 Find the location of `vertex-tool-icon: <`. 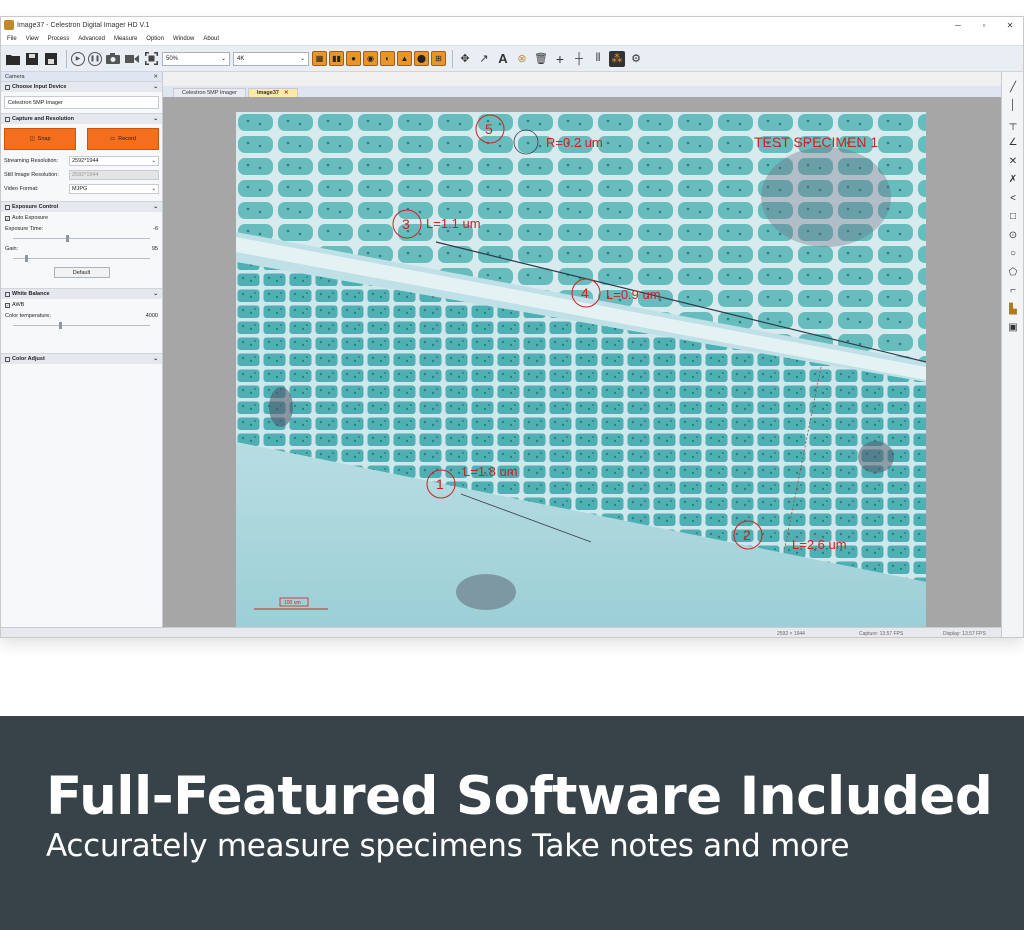

vertex-tool-icon: < is located at coordinates (1013, 198).